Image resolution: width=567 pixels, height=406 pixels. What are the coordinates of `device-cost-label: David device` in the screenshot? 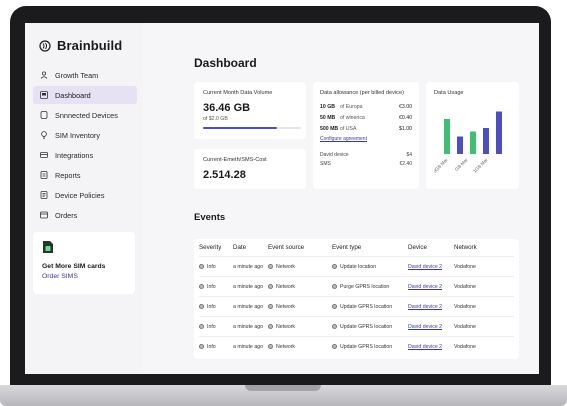 It's located at (334, 154).